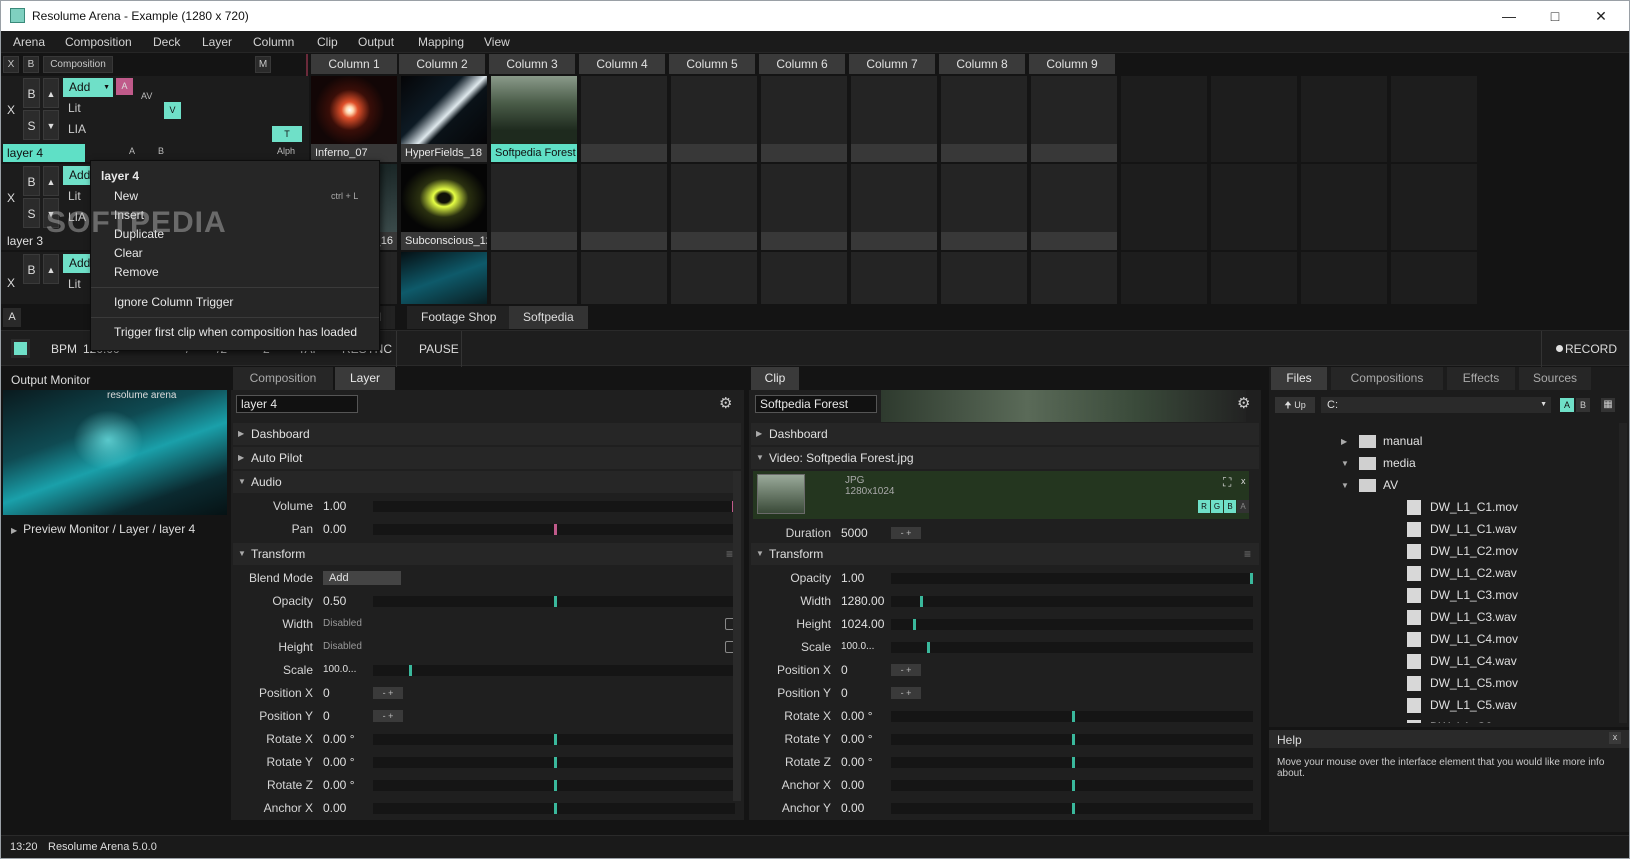  I want to click on output-monitor-preview: resolume arena, so click(115, 452).